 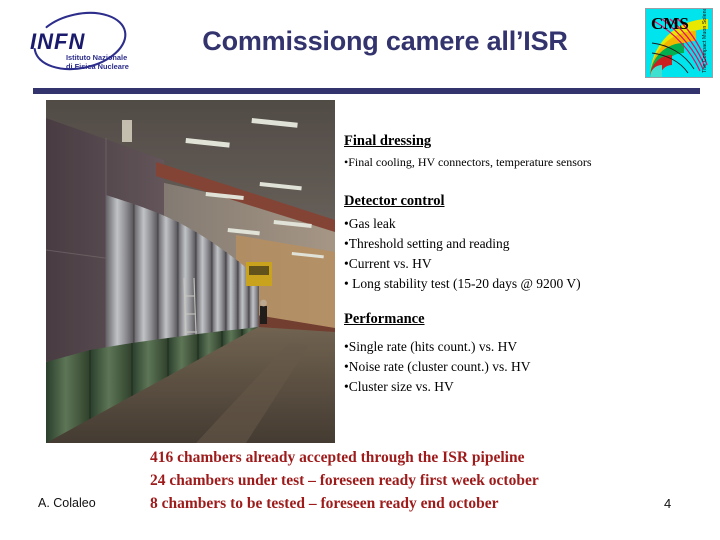 I want to click on cms-logo: CMS The Compact Muon Solenoid, so click(x=679, y=43).